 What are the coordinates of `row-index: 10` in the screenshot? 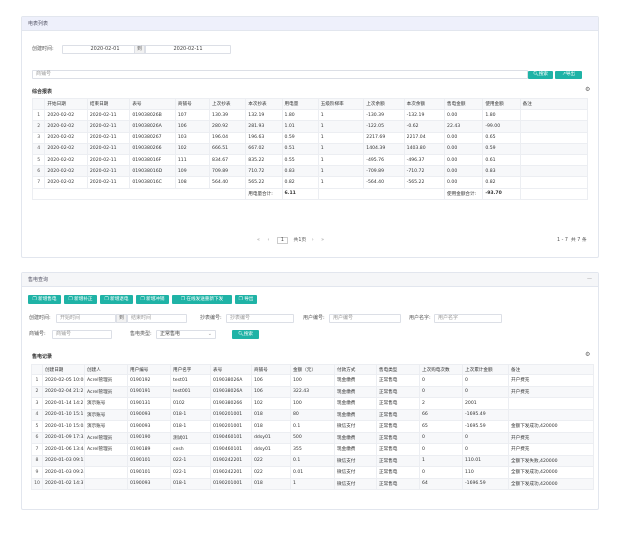 It's located at (37, 484).